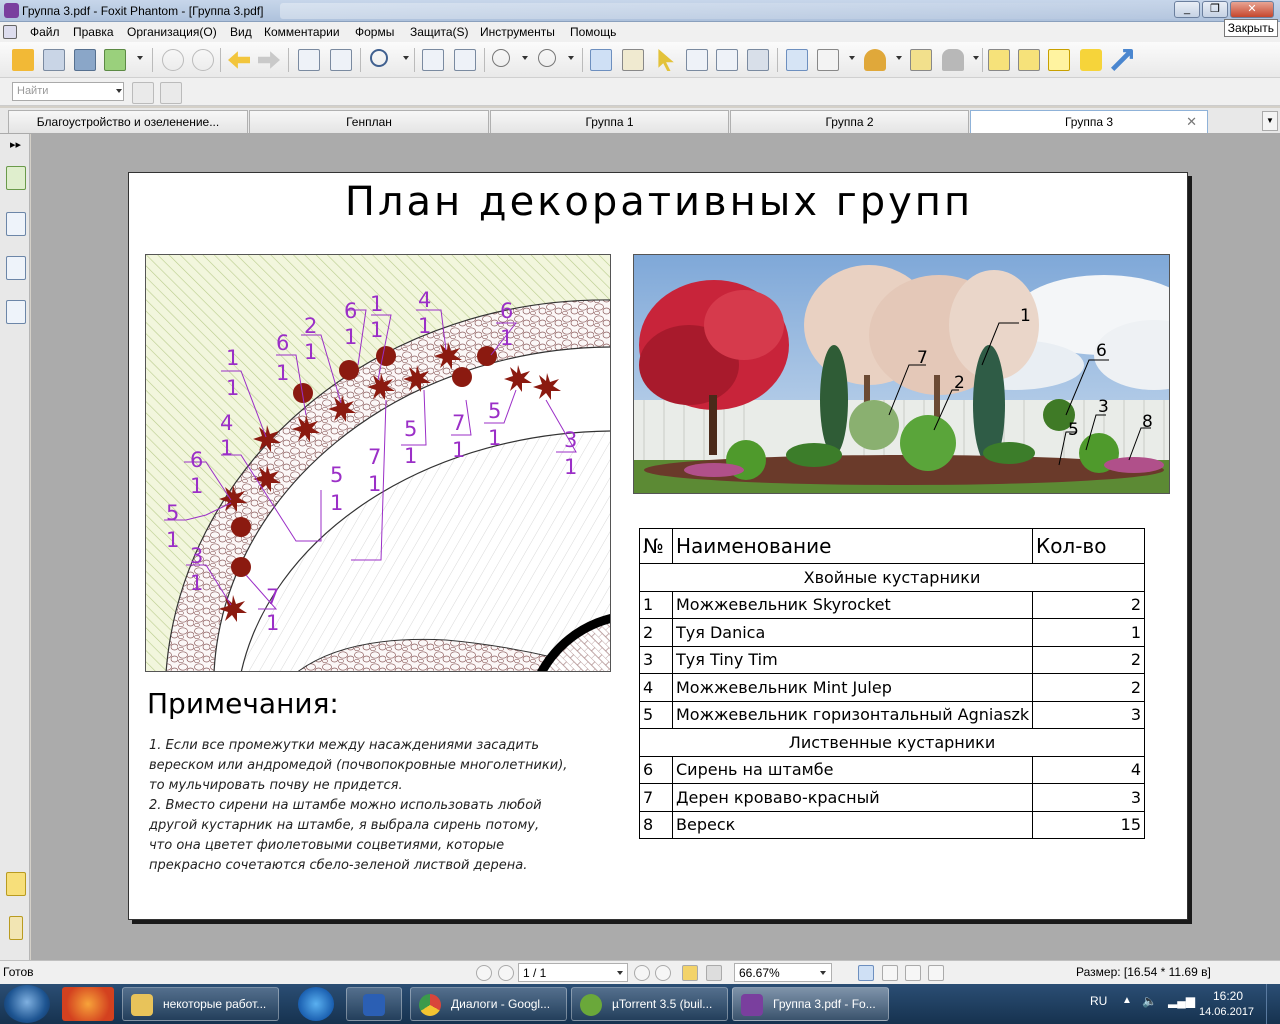 This screenshot has width=1280, height=1024. Describe the element at coordinates (85, 60) in the screenshot. I see `print-icon` at that location.